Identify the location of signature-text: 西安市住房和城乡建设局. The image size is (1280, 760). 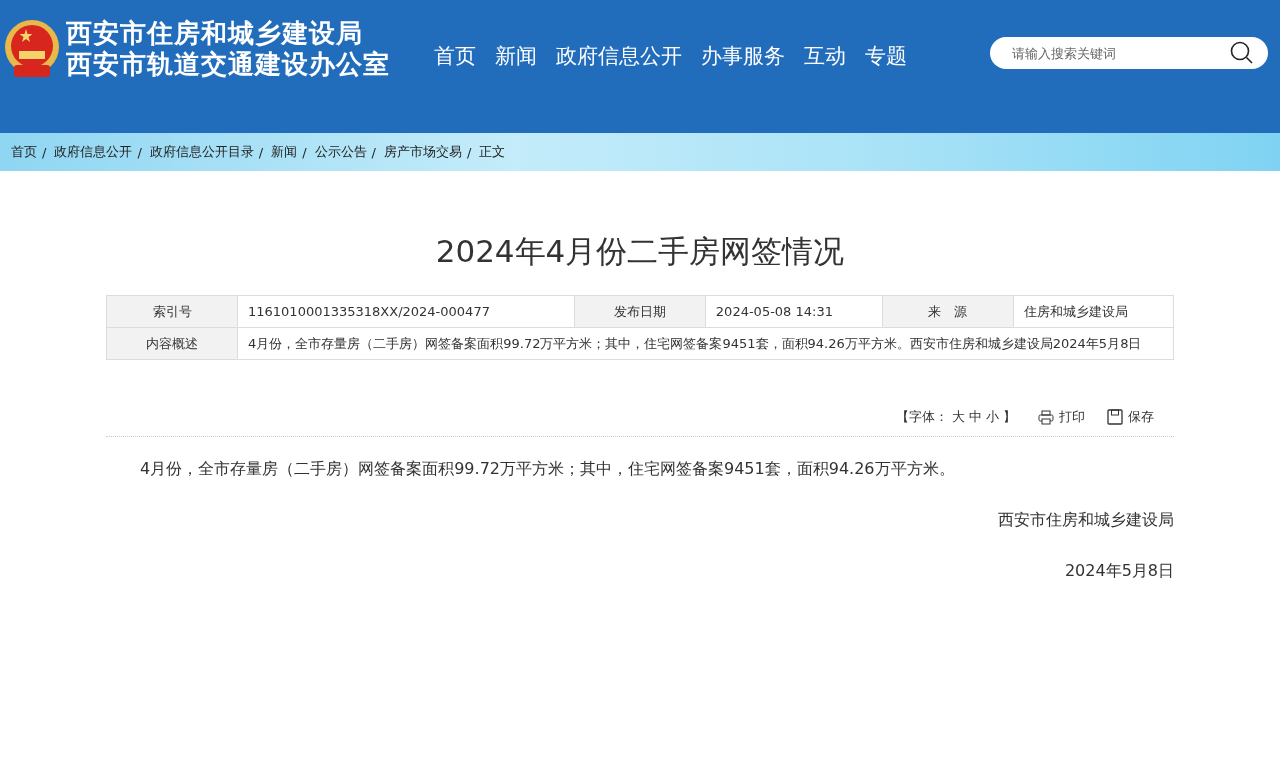
(1085, 520).